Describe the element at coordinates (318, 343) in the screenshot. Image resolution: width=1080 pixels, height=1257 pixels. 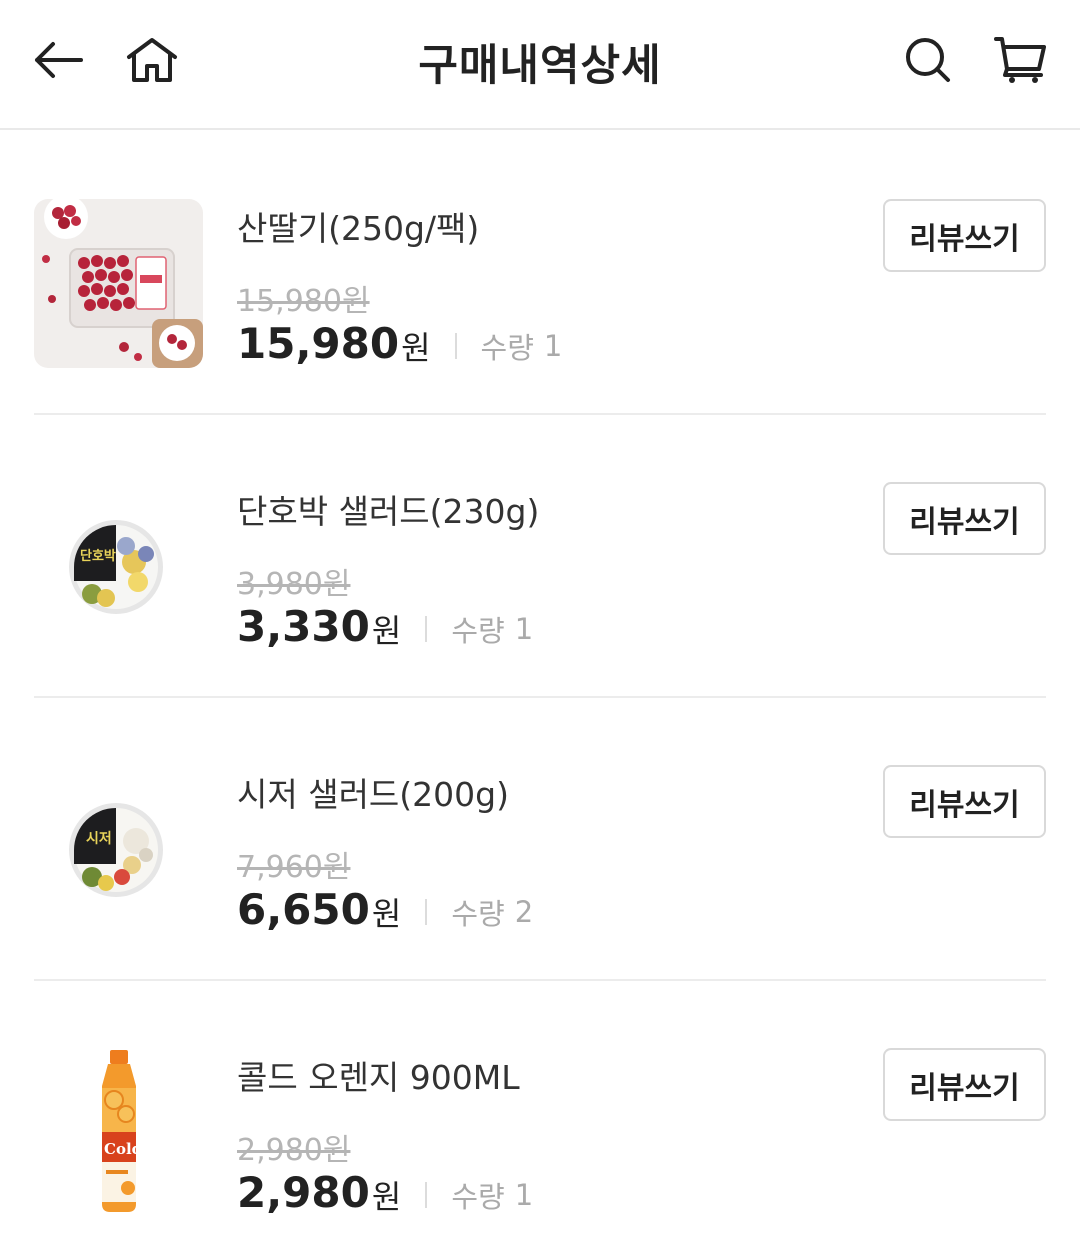
I see `sale-price: 15,980` at that location.